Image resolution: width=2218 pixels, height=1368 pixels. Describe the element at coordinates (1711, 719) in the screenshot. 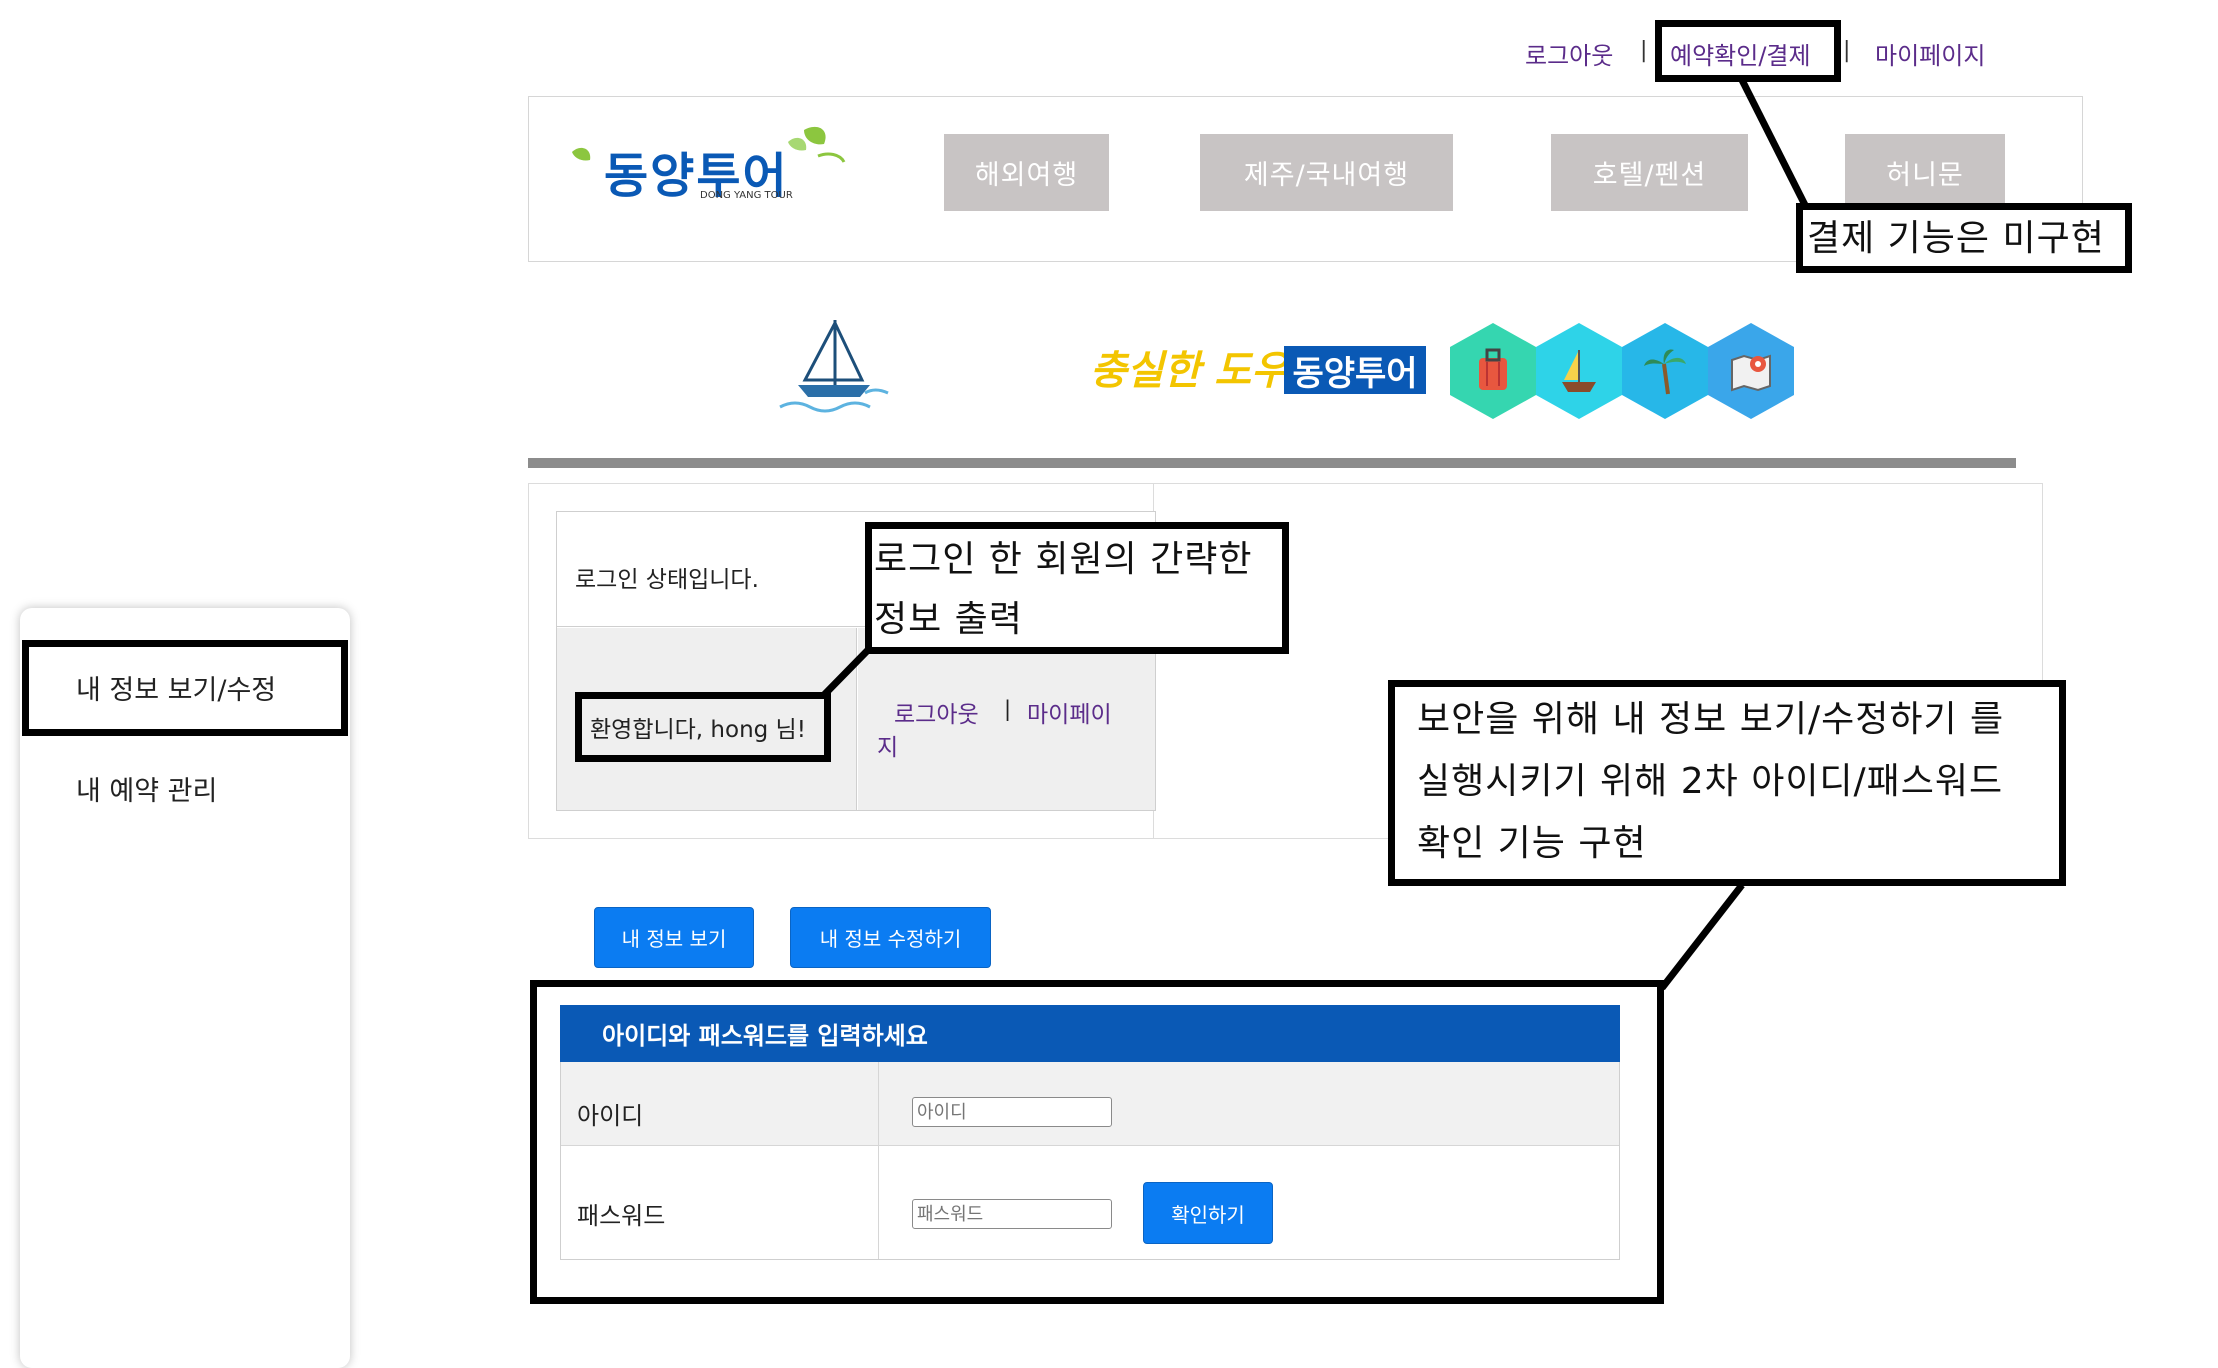

I see `annotation-security-text-1: 보안을 위해 내 정보 보기/수정하기 를` at that location.